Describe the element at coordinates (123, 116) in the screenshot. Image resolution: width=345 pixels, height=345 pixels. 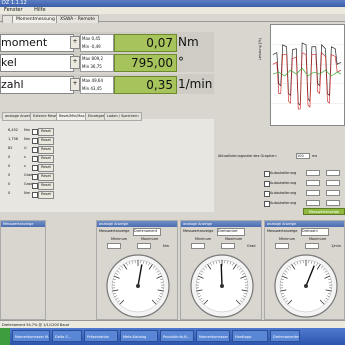
I see `subtab-laden: Laden / Speichern` at that location.